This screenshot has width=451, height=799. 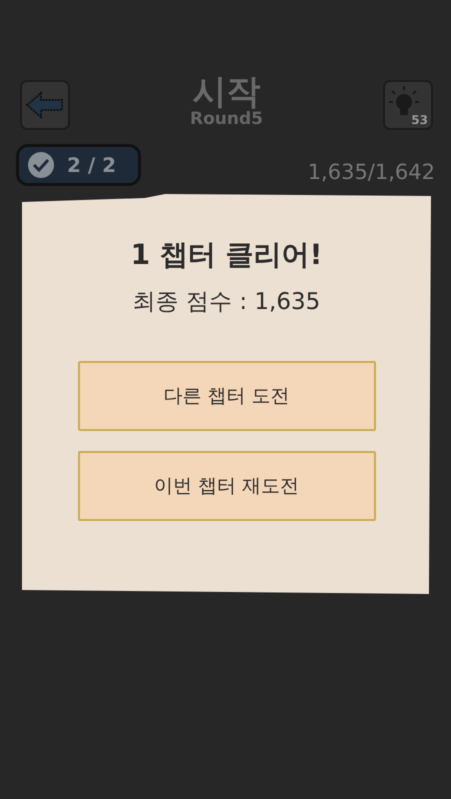 What do you see at coordinates (79, 165) in the screenshot?
I see `stage-progress-badge: 2 / 2` at bounding box center [79, 165].